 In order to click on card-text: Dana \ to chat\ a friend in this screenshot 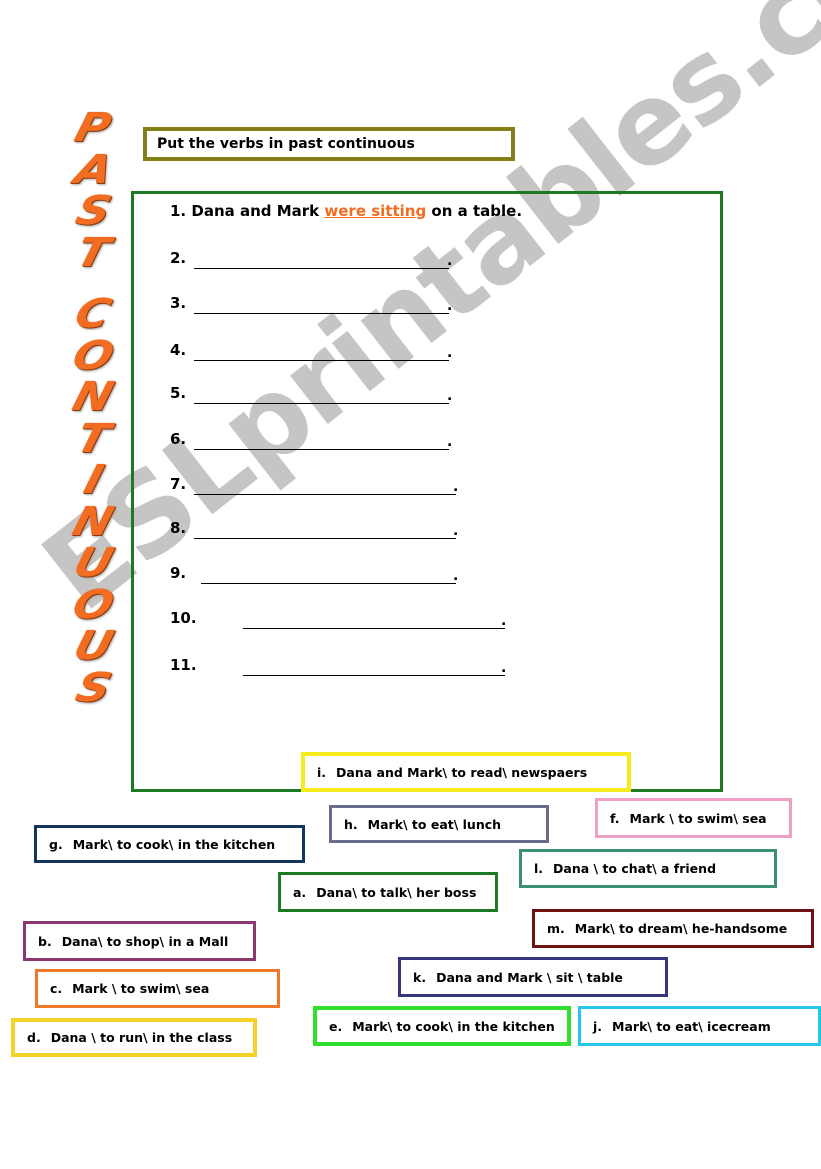, I will do `click(635, 868)`.